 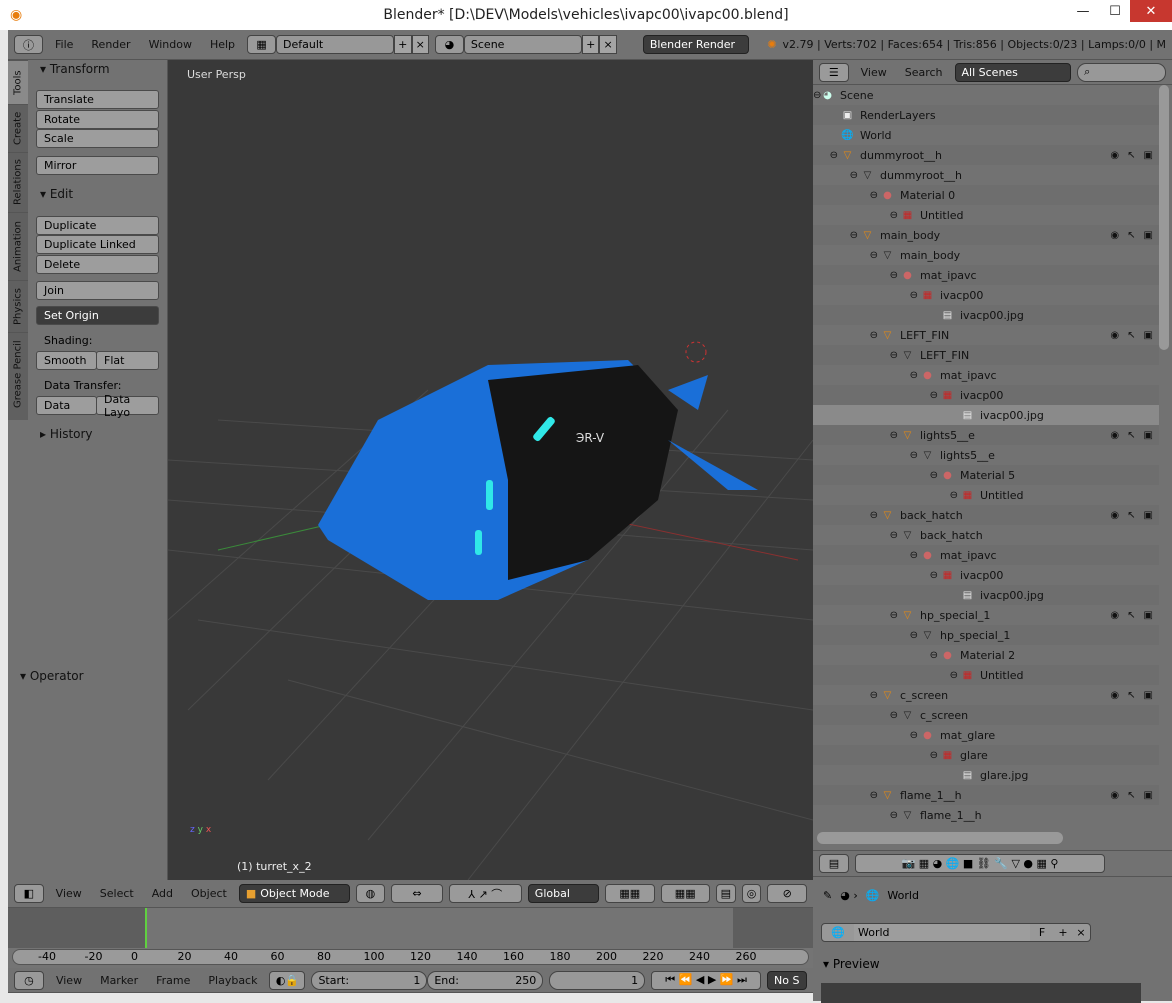 I want to click on menu-help: Help, so click(x=222, y=44).